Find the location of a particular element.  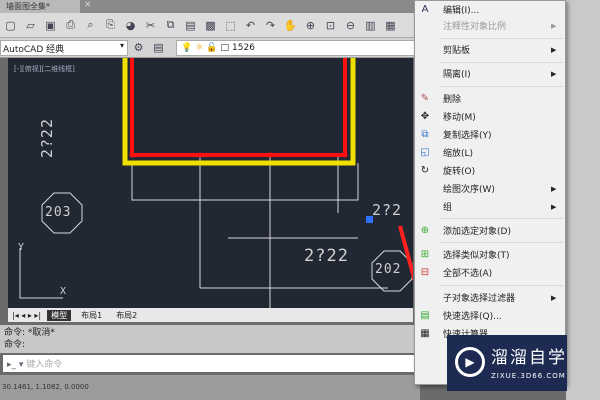

menu-label: 剪贴板 is located at coordinates (457, 51).